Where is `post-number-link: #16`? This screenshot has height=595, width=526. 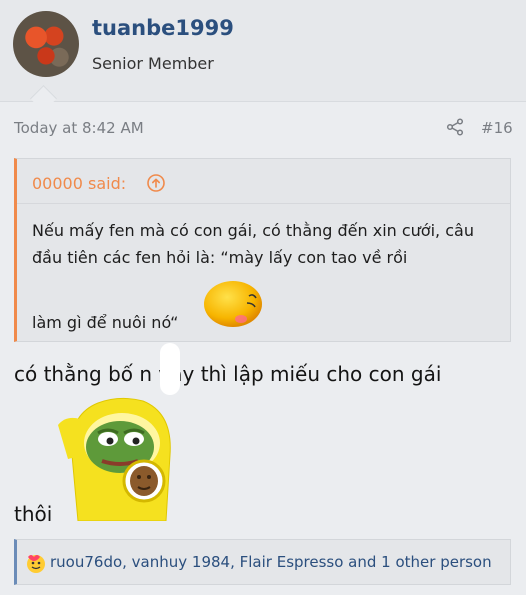
post-number-link: #16 is located at coordinates (497, 128).